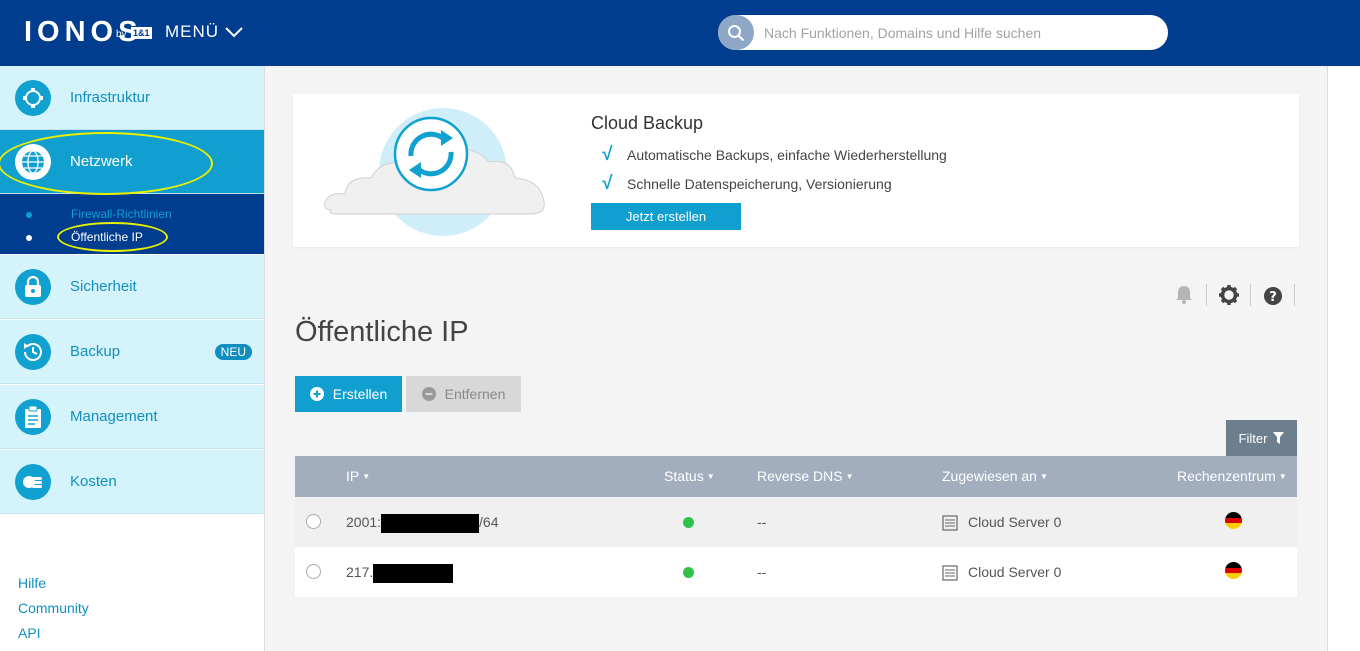  What do you see at coordinates (121, 34) in the screenshot?
I see `logo-by-text: by` at bounding box center [121, 34].